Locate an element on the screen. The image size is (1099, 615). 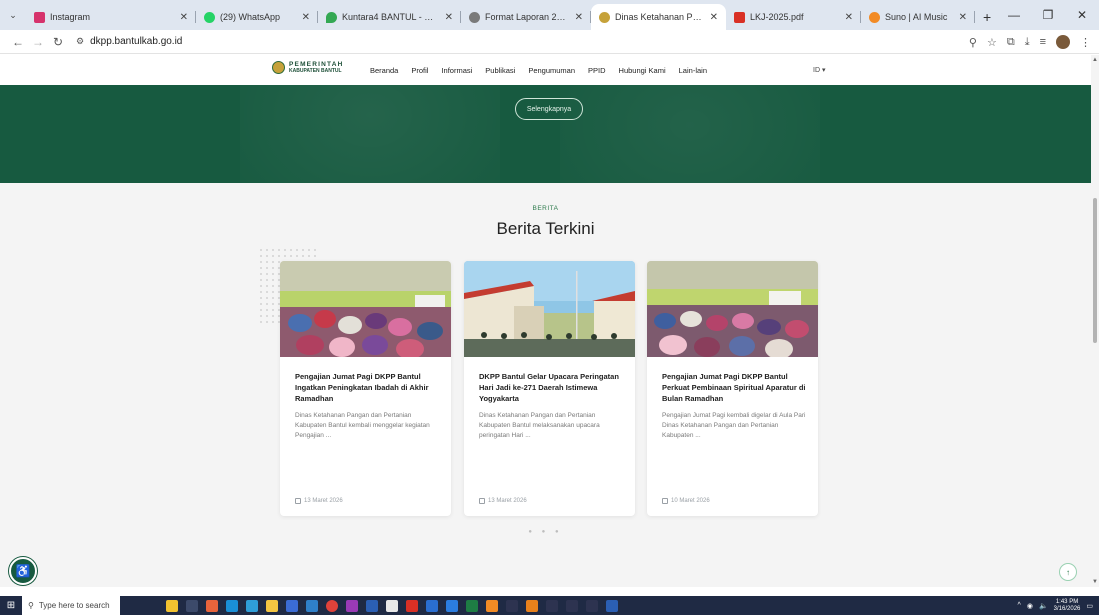
news-photo-pengajian is located at coordinates (365, 309).